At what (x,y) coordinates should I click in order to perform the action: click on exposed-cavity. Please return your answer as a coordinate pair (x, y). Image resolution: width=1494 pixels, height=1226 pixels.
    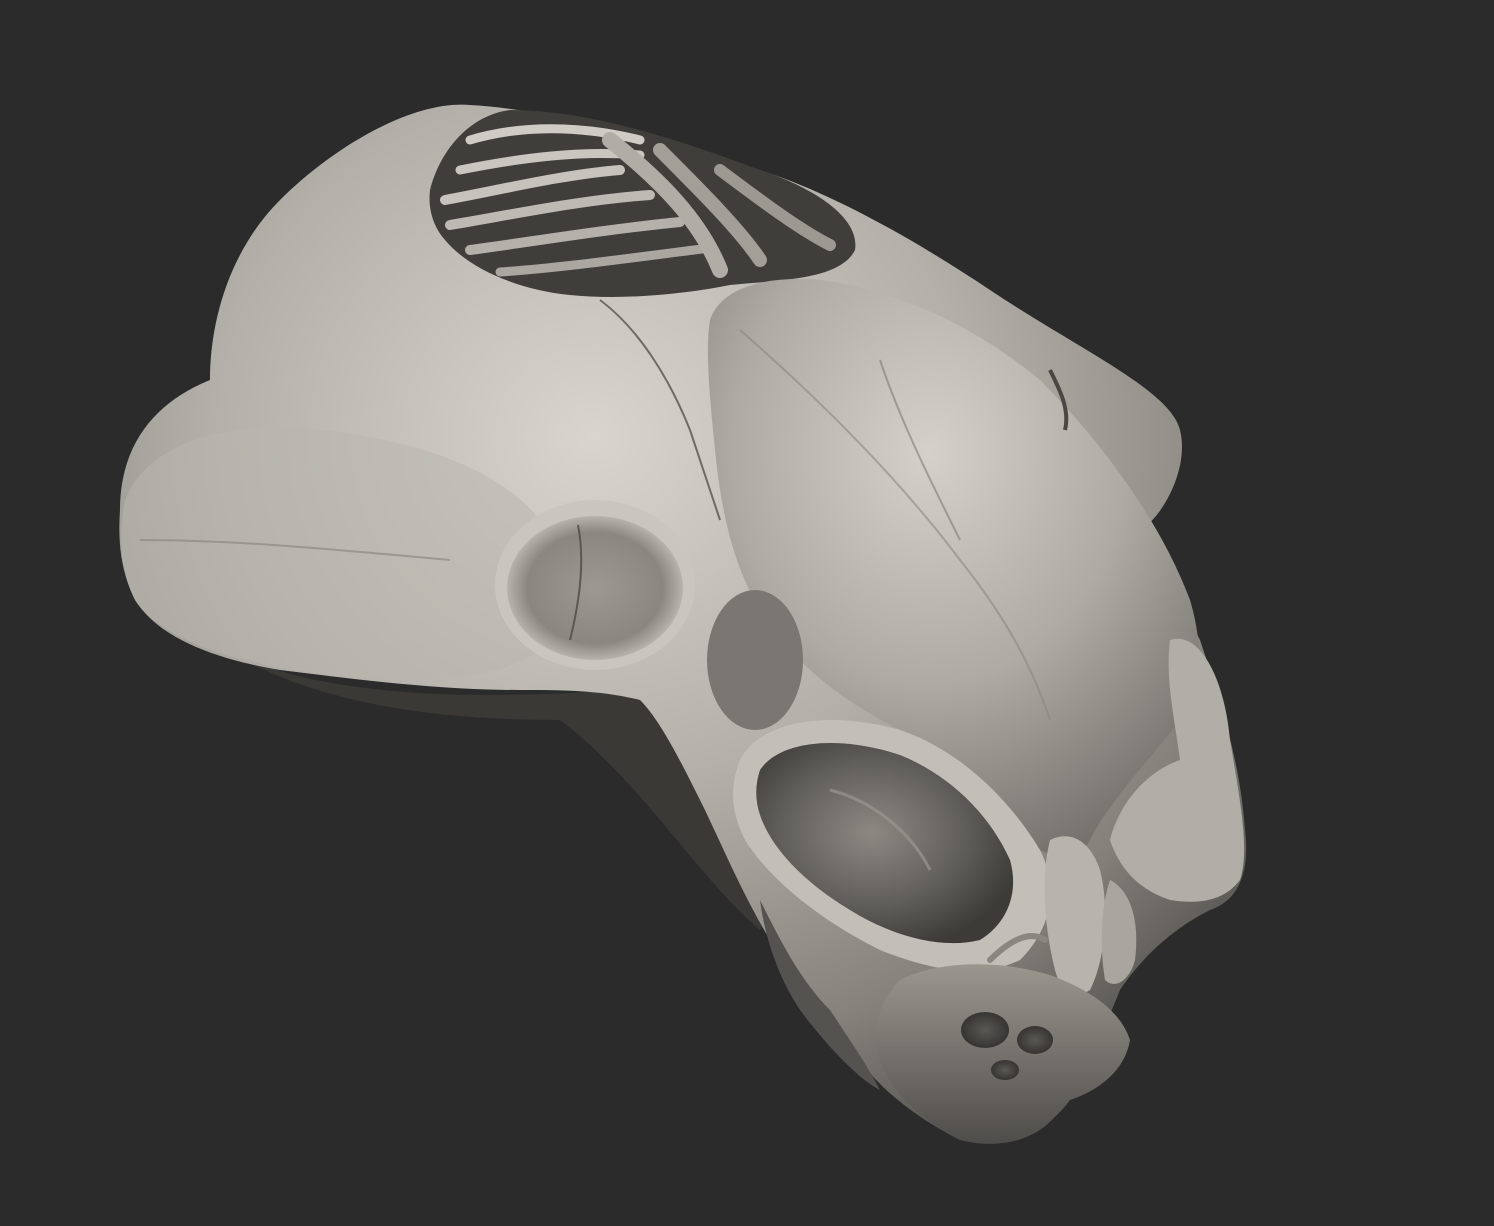
    Looking at the image, I should click on (642, 203).